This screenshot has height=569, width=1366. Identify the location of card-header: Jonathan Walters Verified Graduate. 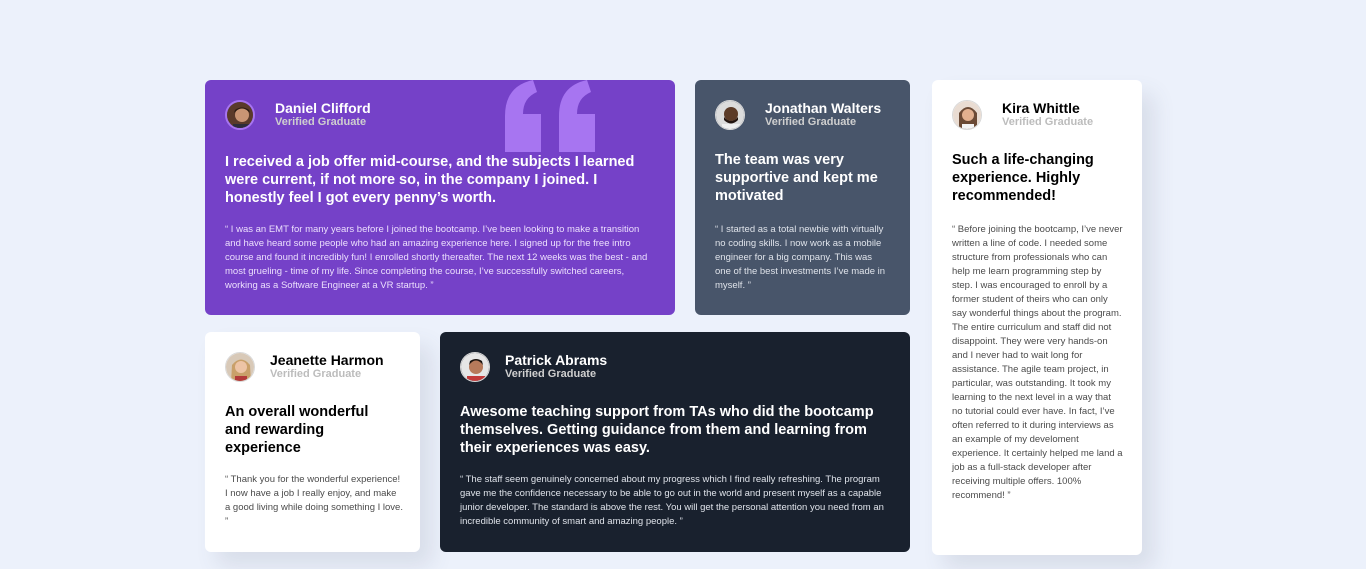
(802, 115).